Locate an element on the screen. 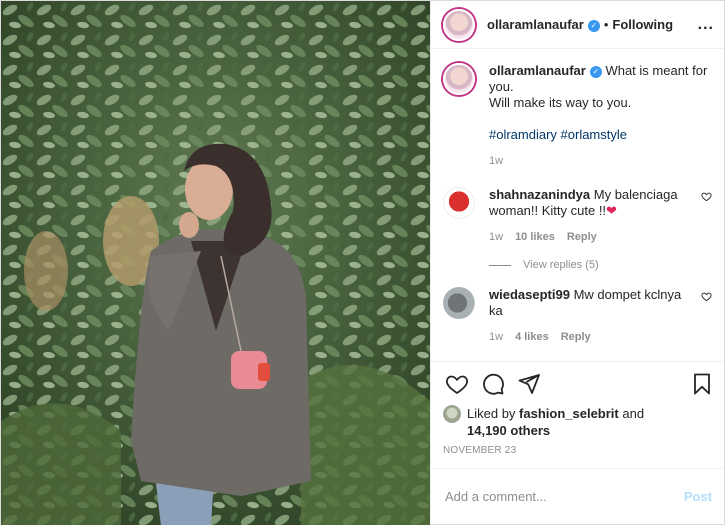 This screenshot has width=725, height=525. author-avatar is located at coordinates (459, 24).